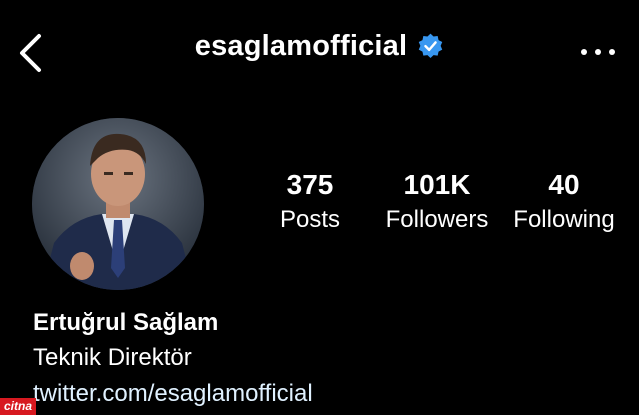  Describe the element at coordinates (564, 219) in the screenshot. I see `following-label: Following` at that location.